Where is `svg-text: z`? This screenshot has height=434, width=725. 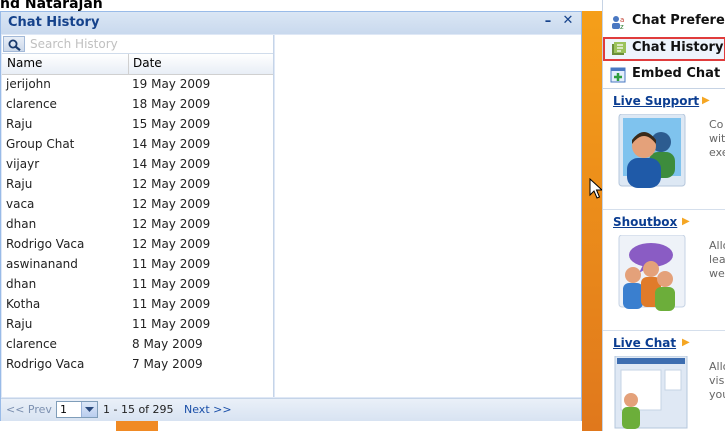 svg-text: z is located at coordinates (622, 26).